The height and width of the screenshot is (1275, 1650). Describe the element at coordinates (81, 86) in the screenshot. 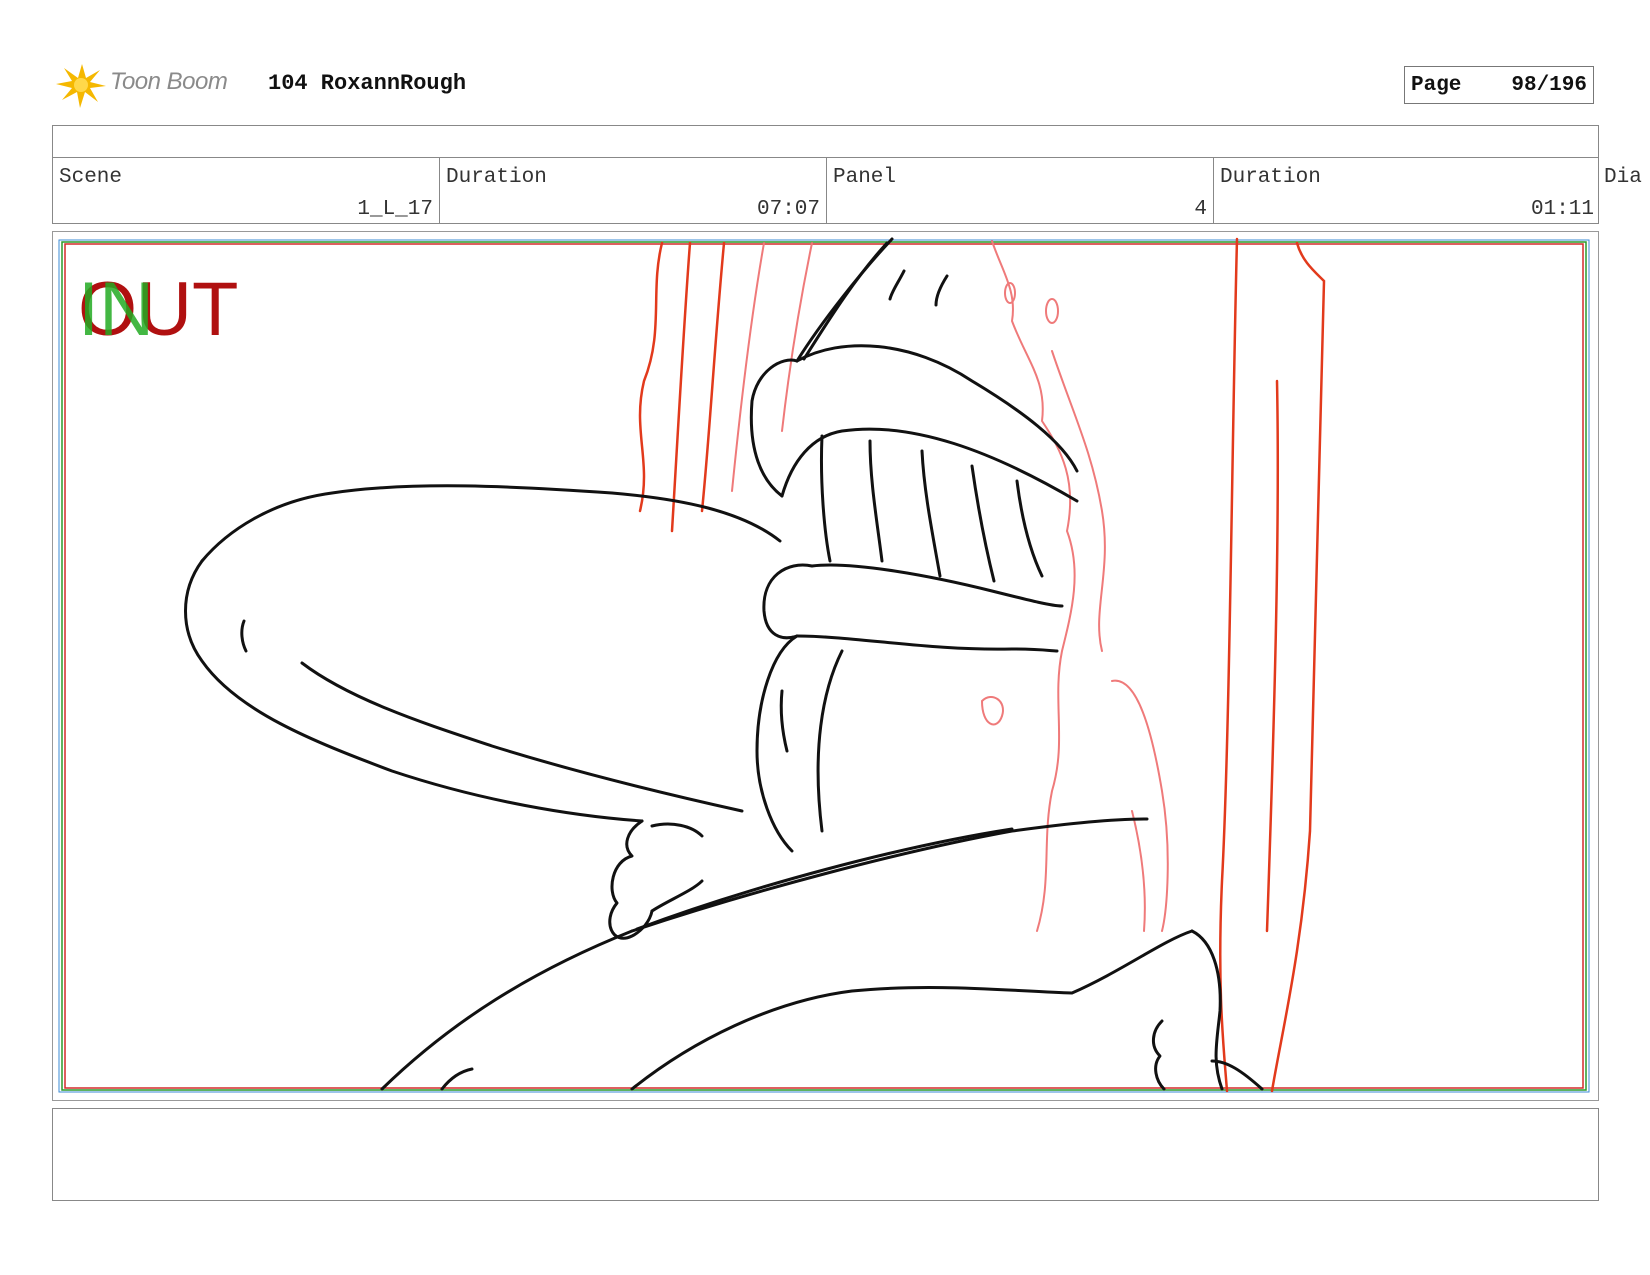

I see `toon-boom-logo-icon` at that location.